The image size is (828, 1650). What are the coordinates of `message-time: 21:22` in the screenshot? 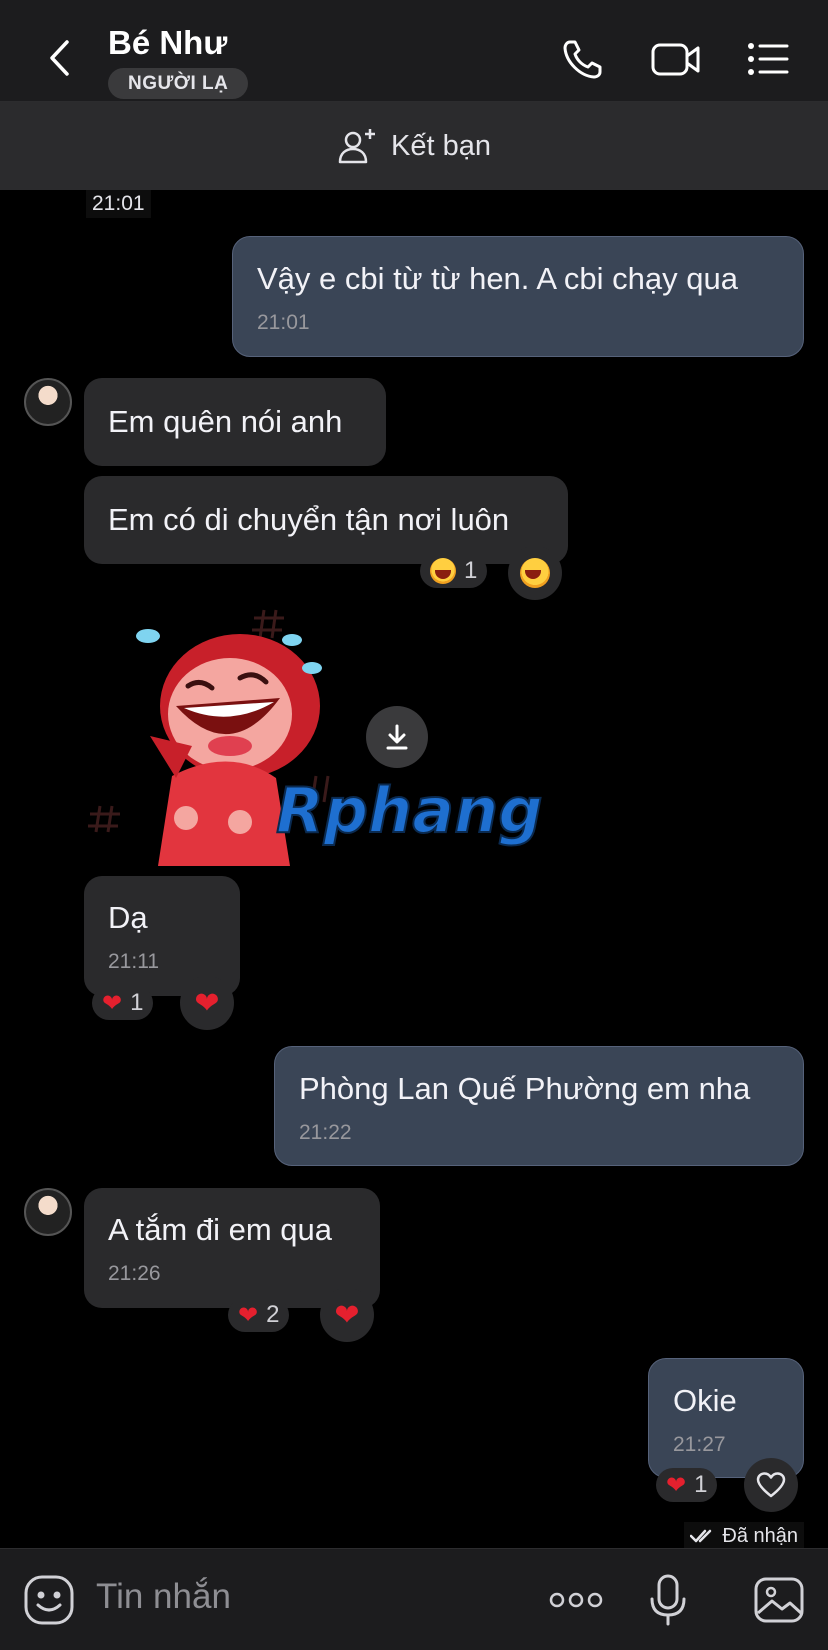 It's located at (325, 1132).